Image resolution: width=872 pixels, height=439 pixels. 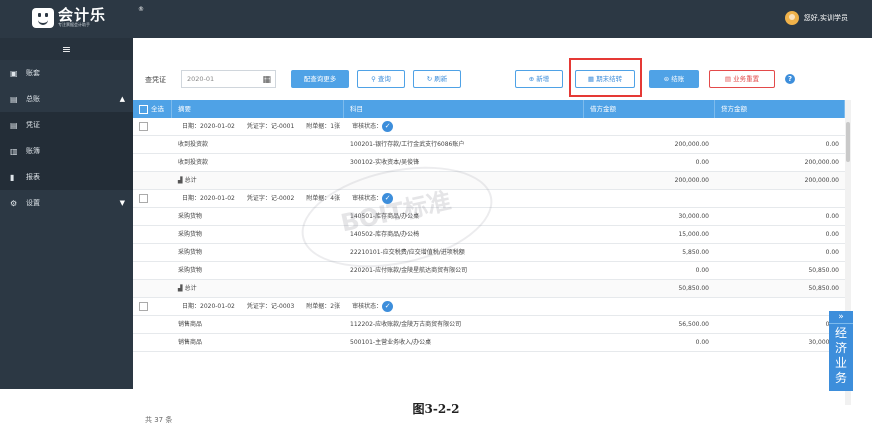 I want to click on business-reset-button: ▤ 业务重置, so click(x=742, y=79).